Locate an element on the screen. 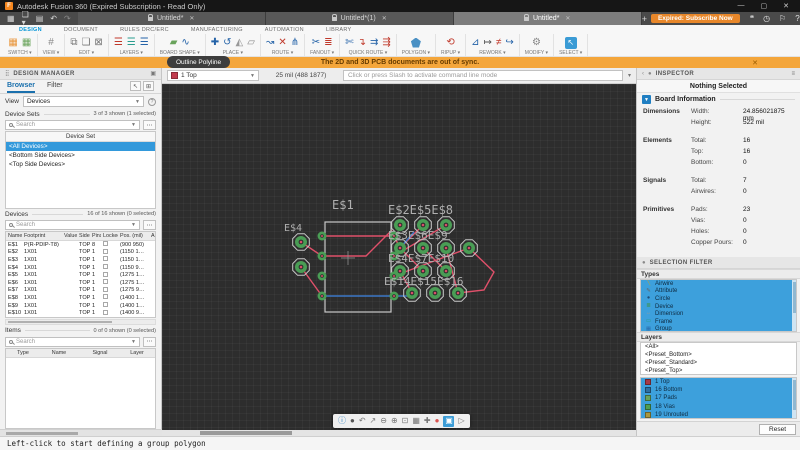  tab-filter: Filter is located at coordinates (55, 87).